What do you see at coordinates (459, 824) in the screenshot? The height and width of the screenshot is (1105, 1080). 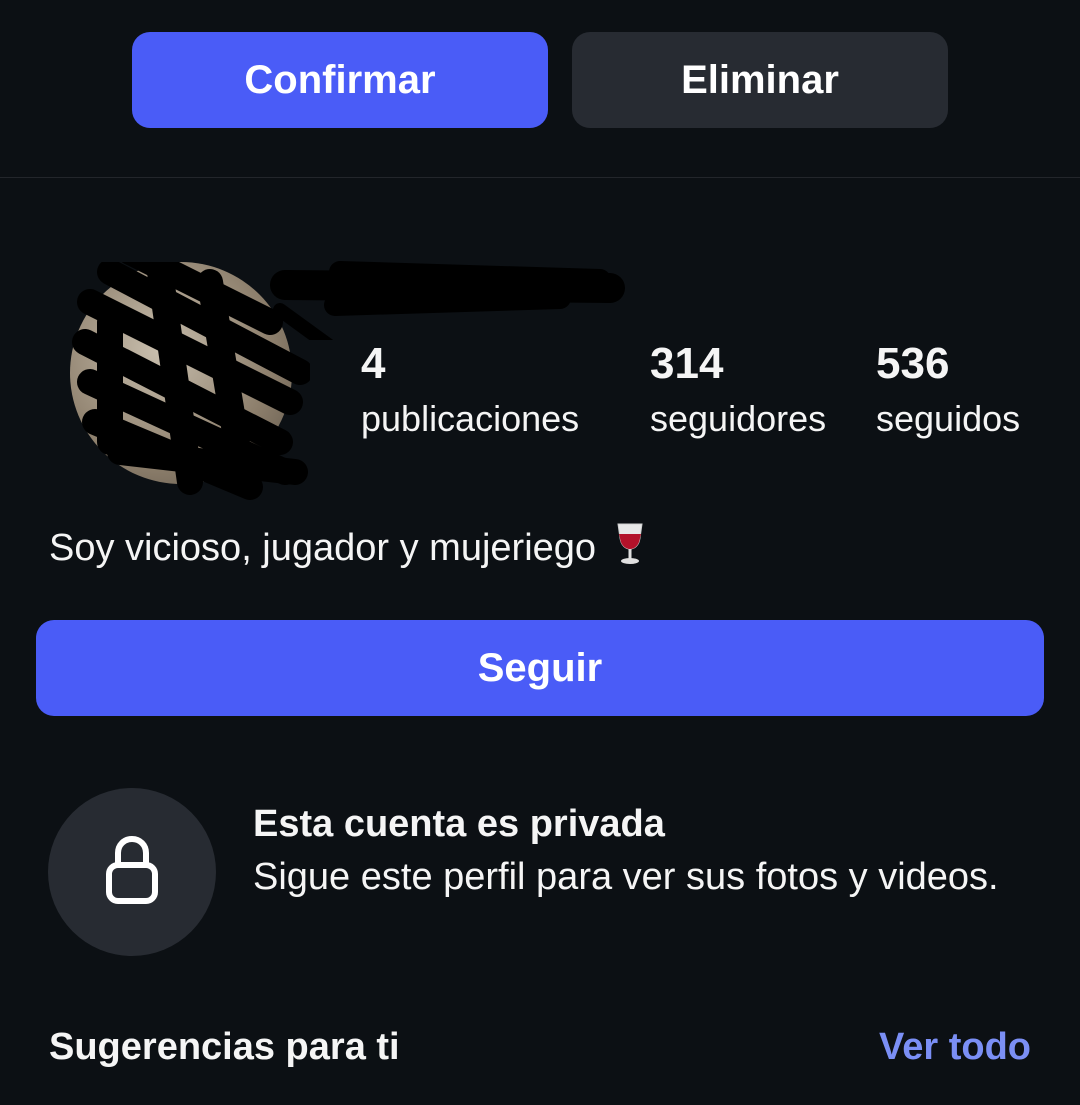 I see `private-account-title: Esta cuenta es privada` at bounding box center [459, 824].